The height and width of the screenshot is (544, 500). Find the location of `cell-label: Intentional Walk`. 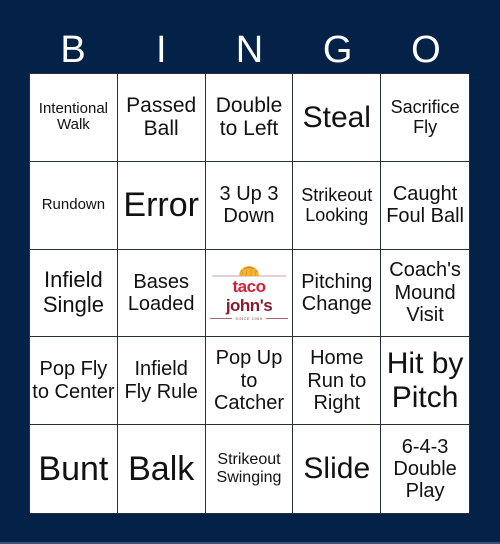

cell-label: Intentional Walk is located at coordinates (73, 116).